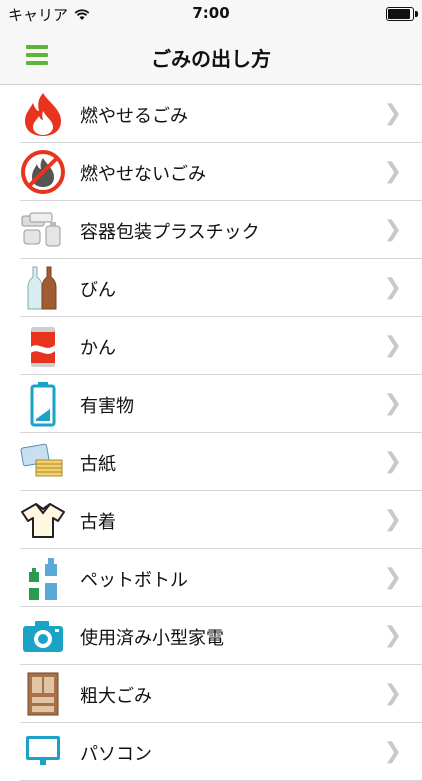 The height and width of the screenshot is (781, 422). I want to click on list-item-label: 古紙, so click(98, 464).